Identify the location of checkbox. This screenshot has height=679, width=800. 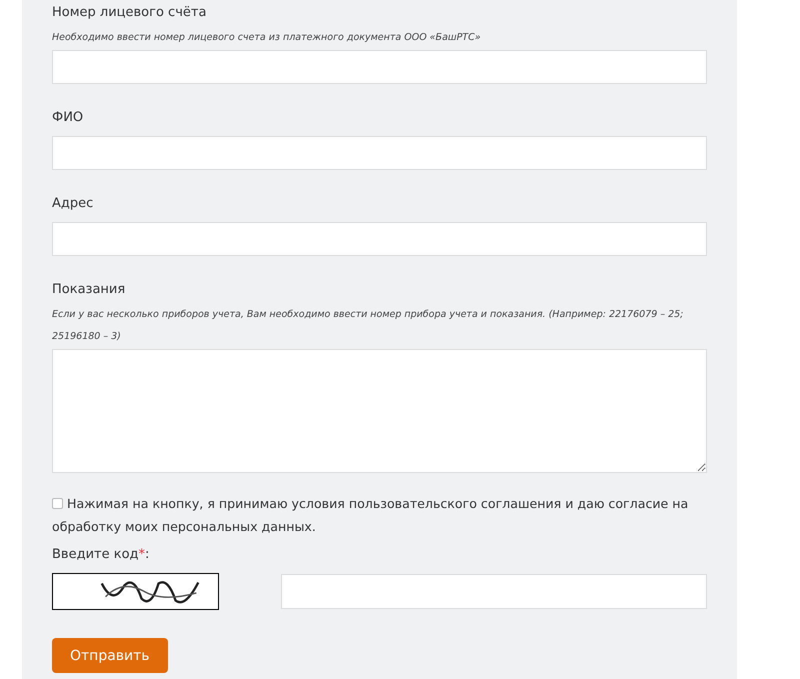
(57, 503).